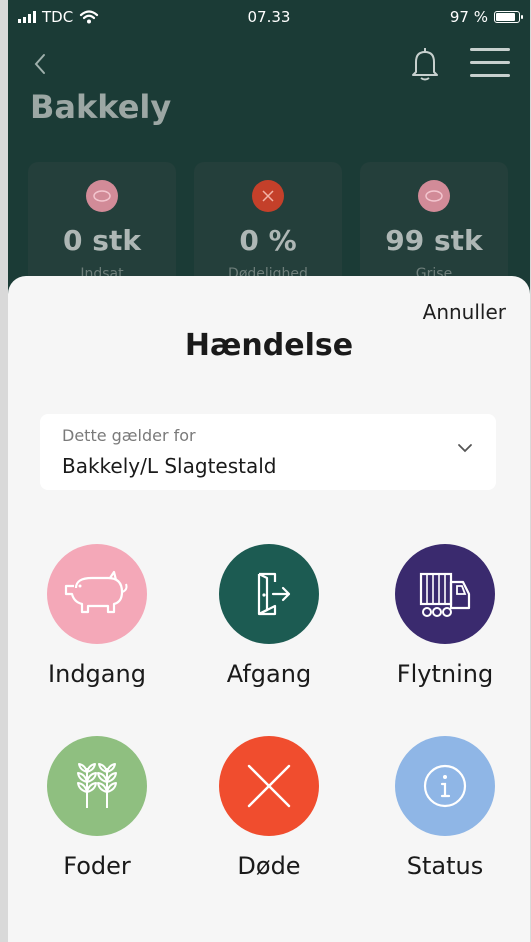  I want to click on hamburger-menu-icon, so click(490, 67).